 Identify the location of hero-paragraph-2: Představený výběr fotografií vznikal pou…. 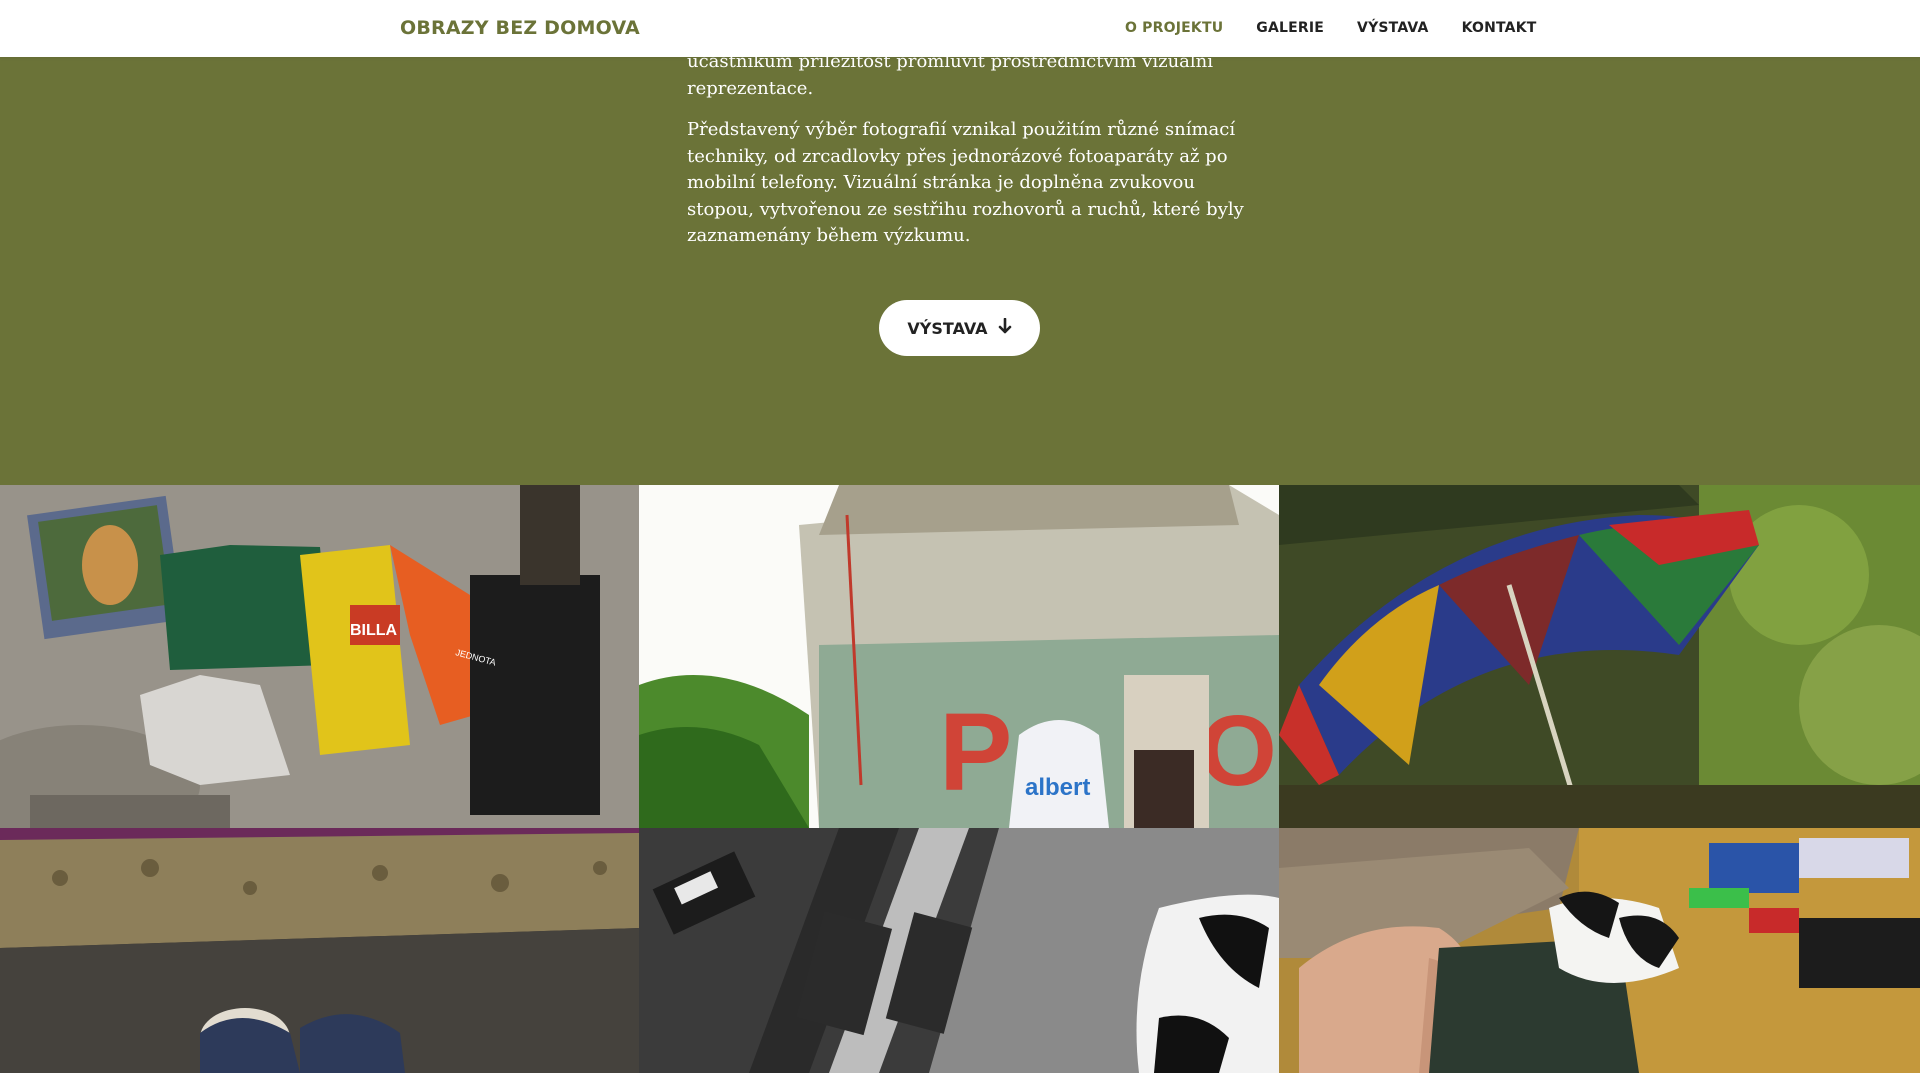
(965, 182).